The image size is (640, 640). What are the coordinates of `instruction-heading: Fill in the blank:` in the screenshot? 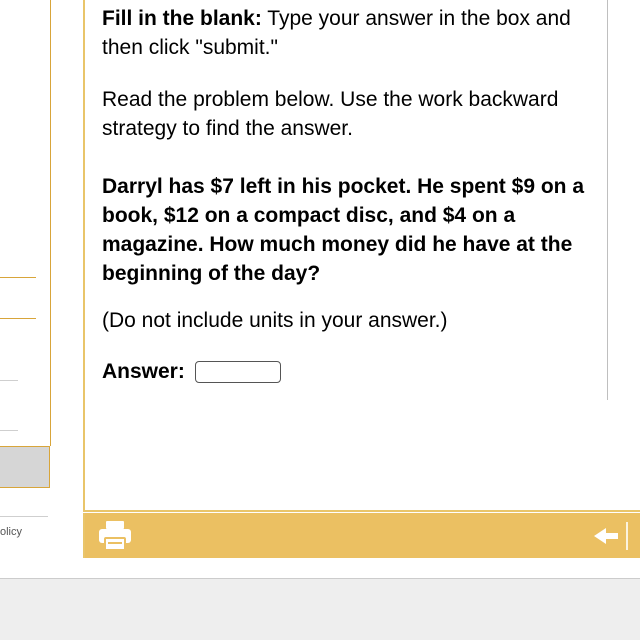 It's located at (182, 18).